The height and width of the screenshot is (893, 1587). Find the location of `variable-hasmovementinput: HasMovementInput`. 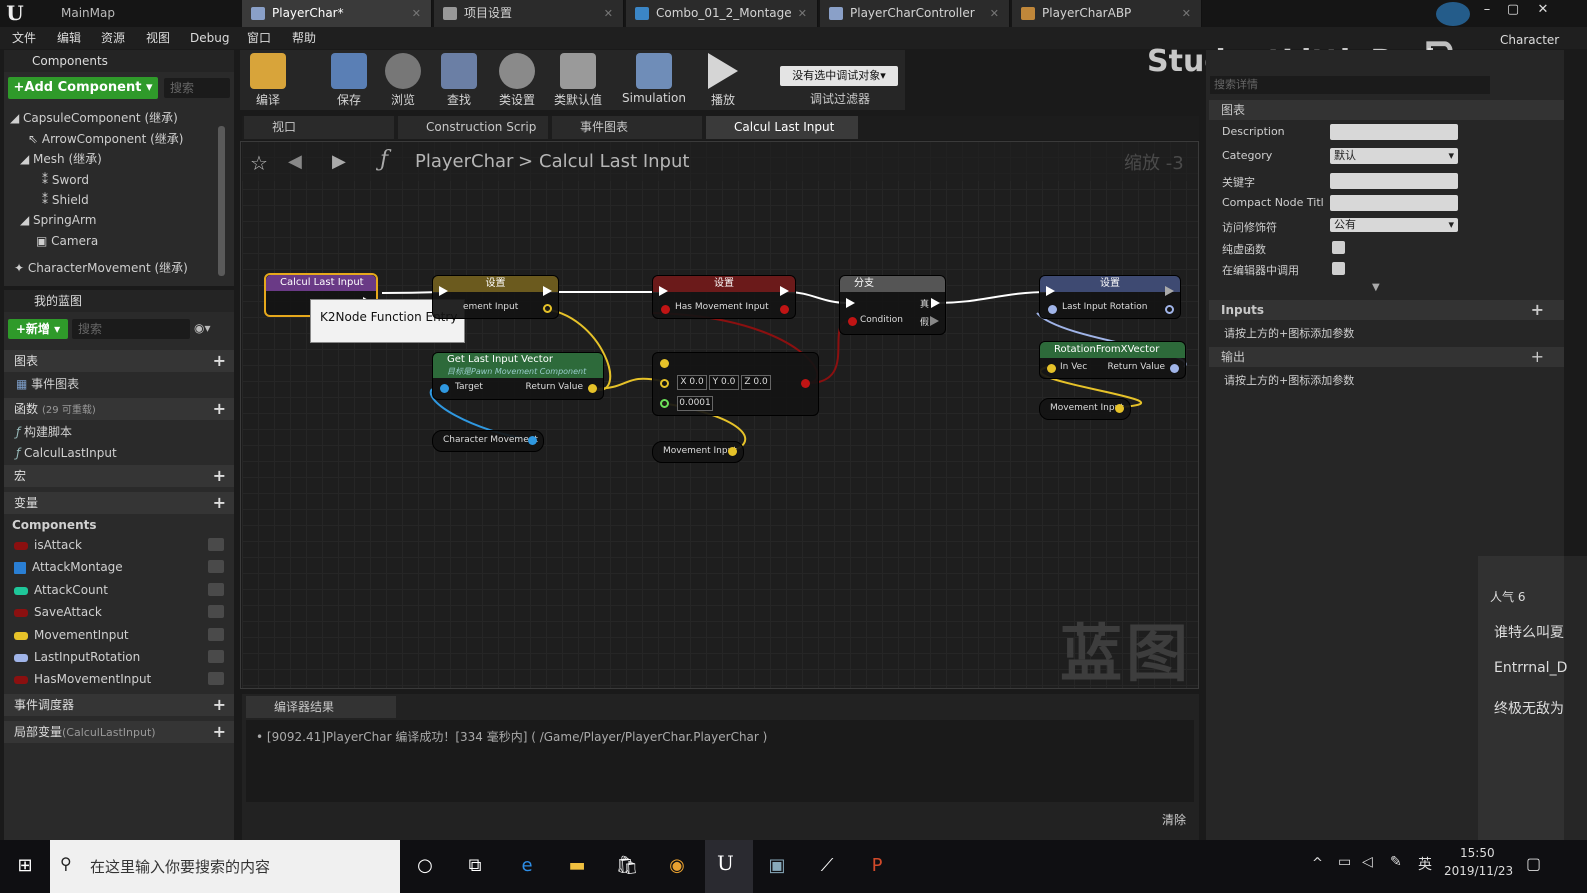

variable-hasmovementinput: HasMovementInput is located at coordinates (122, 679).